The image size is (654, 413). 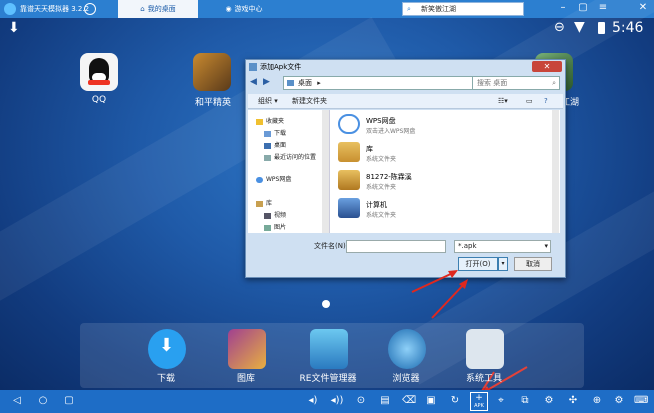 I want to click on video-folder-icon, so click(x=267, y=215).